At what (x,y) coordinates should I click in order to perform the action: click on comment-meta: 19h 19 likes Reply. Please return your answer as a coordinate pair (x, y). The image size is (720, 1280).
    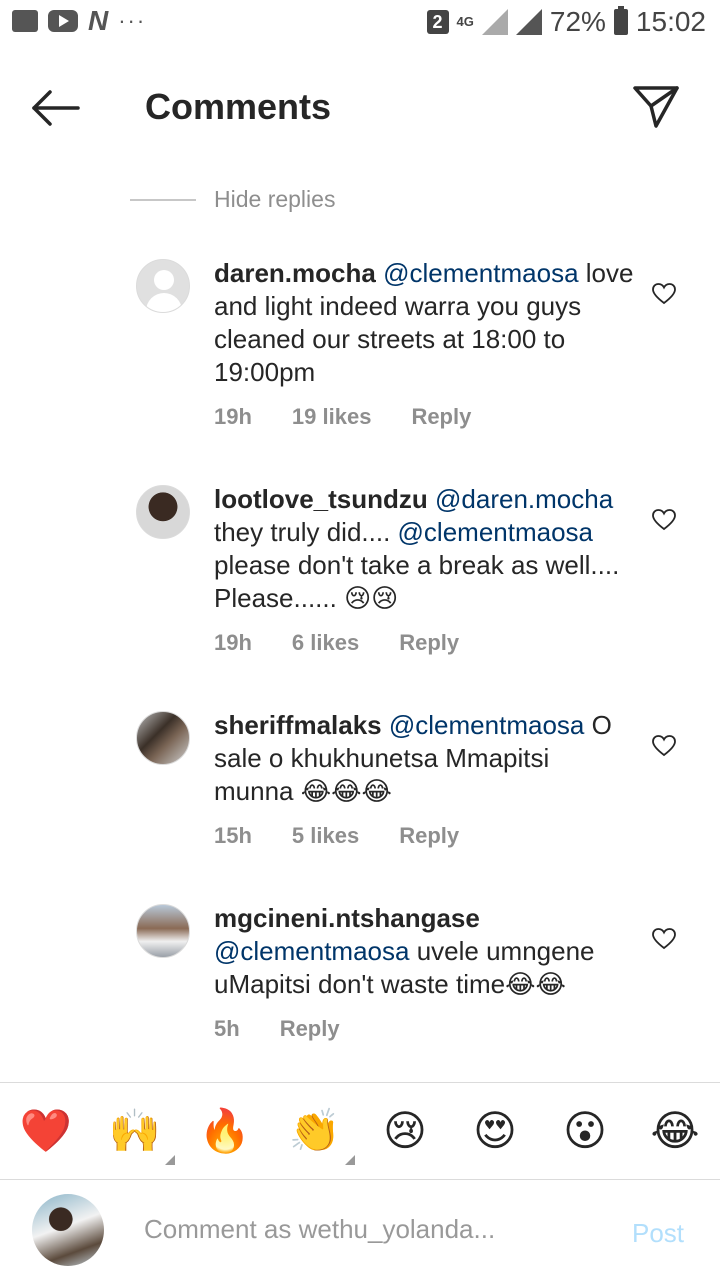
    Looking at the image, I should click on (362, 417).